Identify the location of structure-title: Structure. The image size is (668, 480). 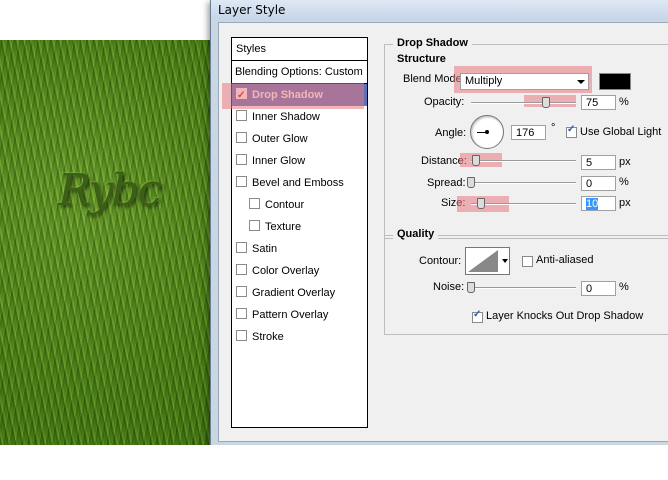
(421, 59).